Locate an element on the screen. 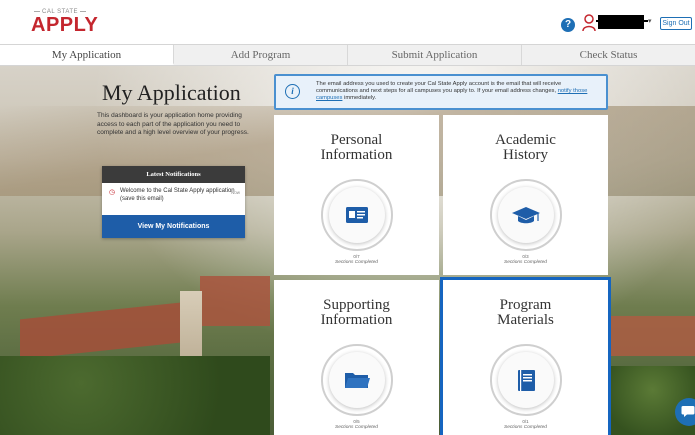 This screenshot has width=695, height=435. graduation-cap-icon is located at coordinates (525, 215).